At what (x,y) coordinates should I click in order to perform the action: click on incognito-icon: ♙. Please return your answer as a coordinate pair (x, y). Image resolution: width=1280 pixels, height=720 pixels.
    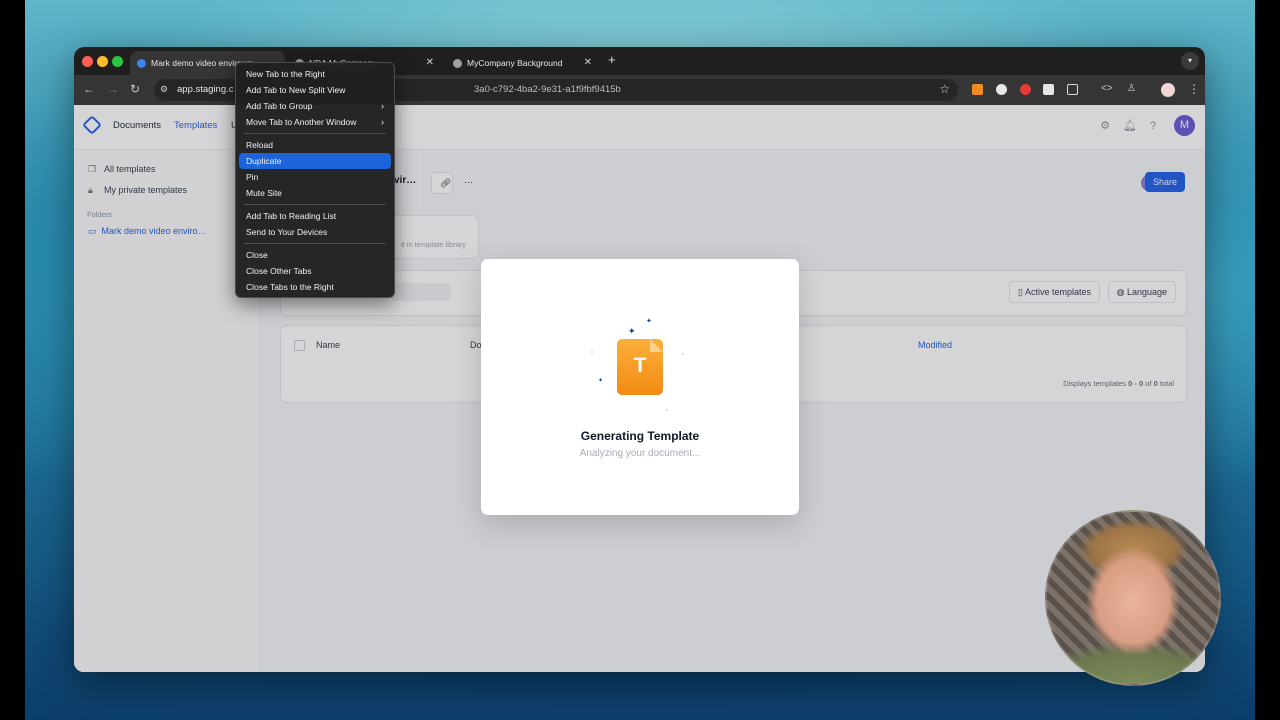
    Looking at the image, I should click on (1131, 88).